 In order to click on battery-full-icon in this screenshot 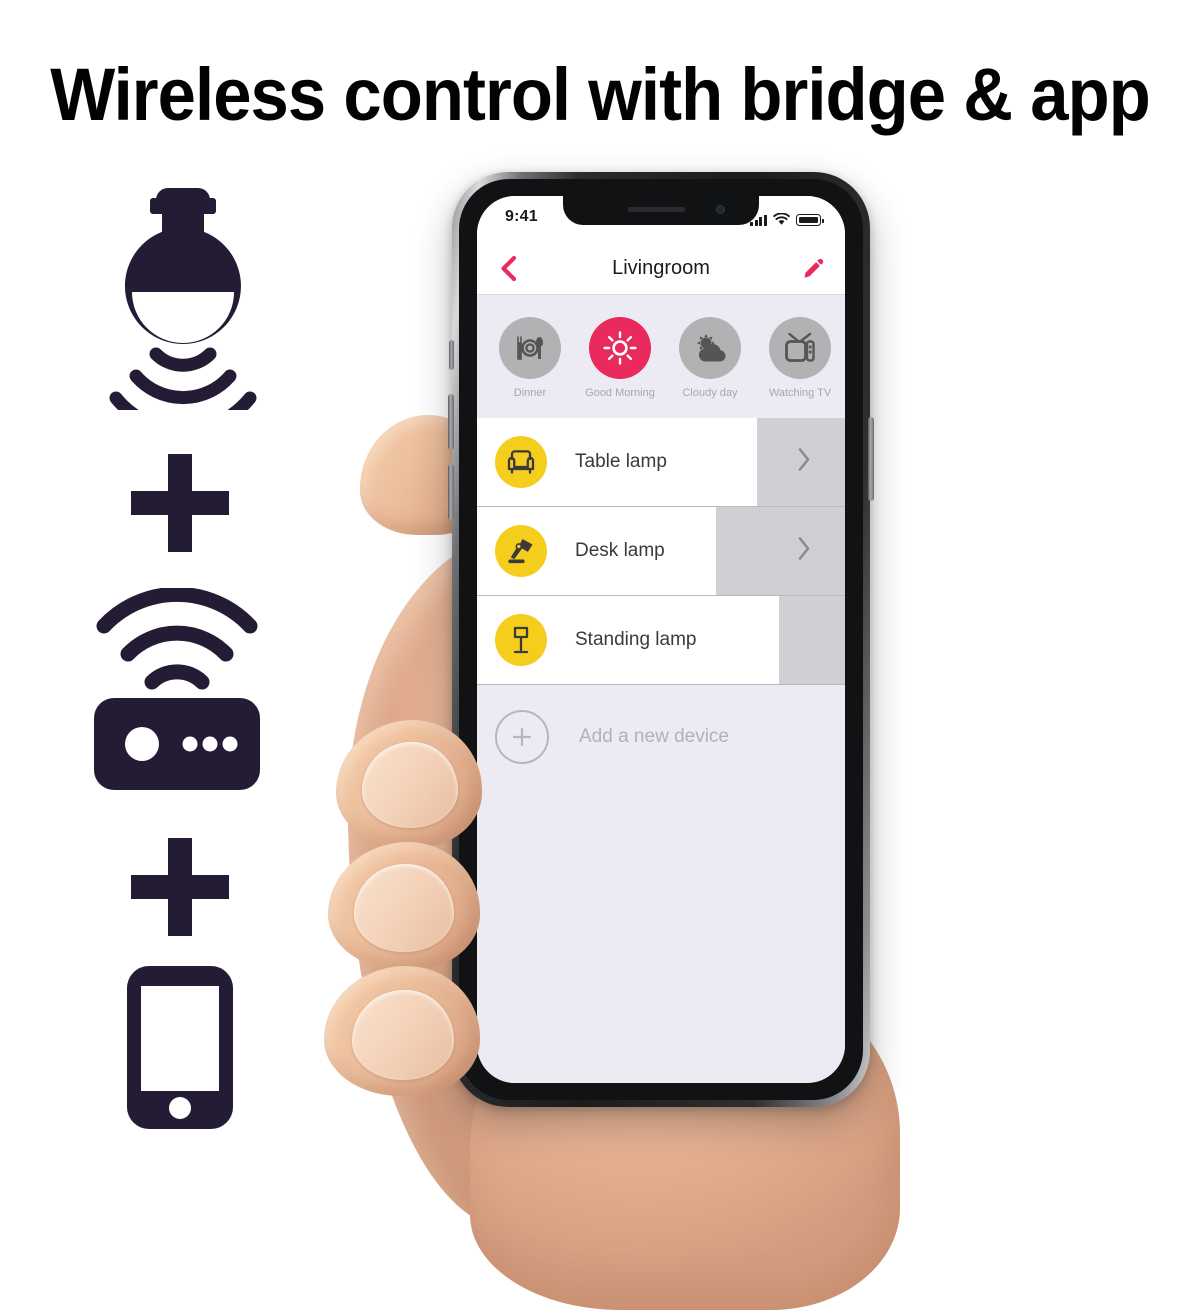, I will do `click(810, 220)`.